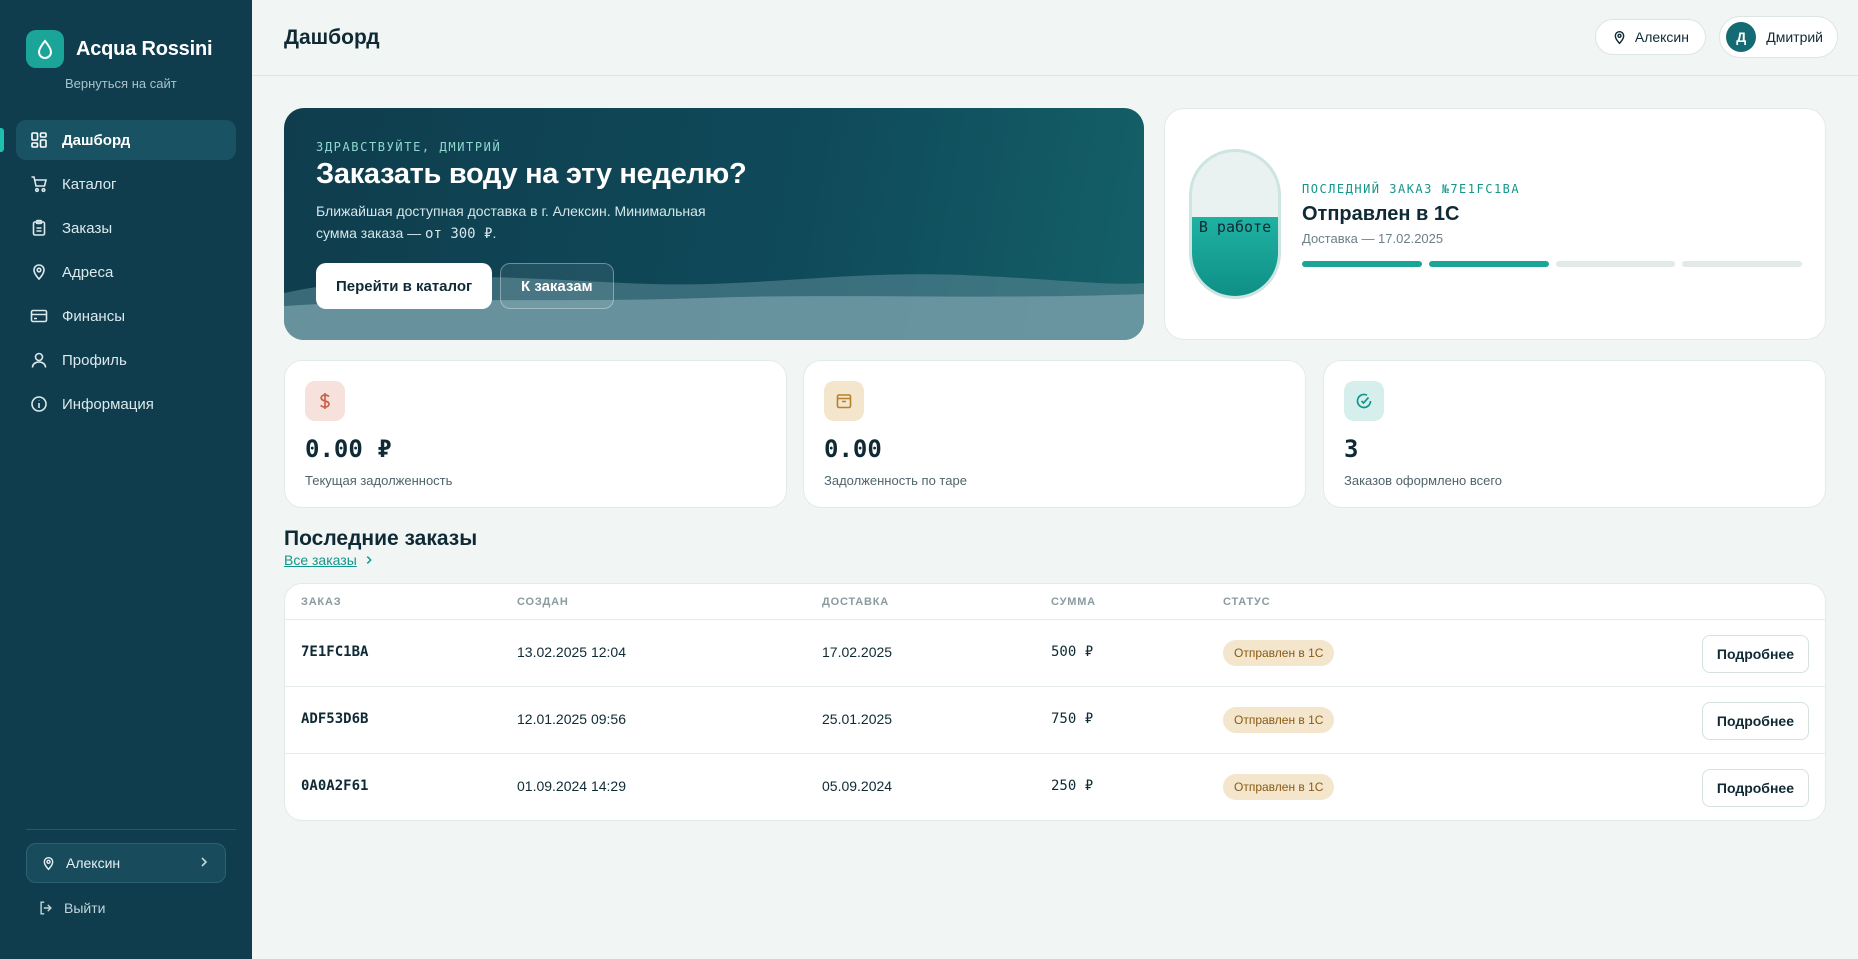 This screenshot has height=959, width=1858. Describe the element at coordinates (1072, 652) in the screenshot. I see `order-sum: 500 ₽` at that location.